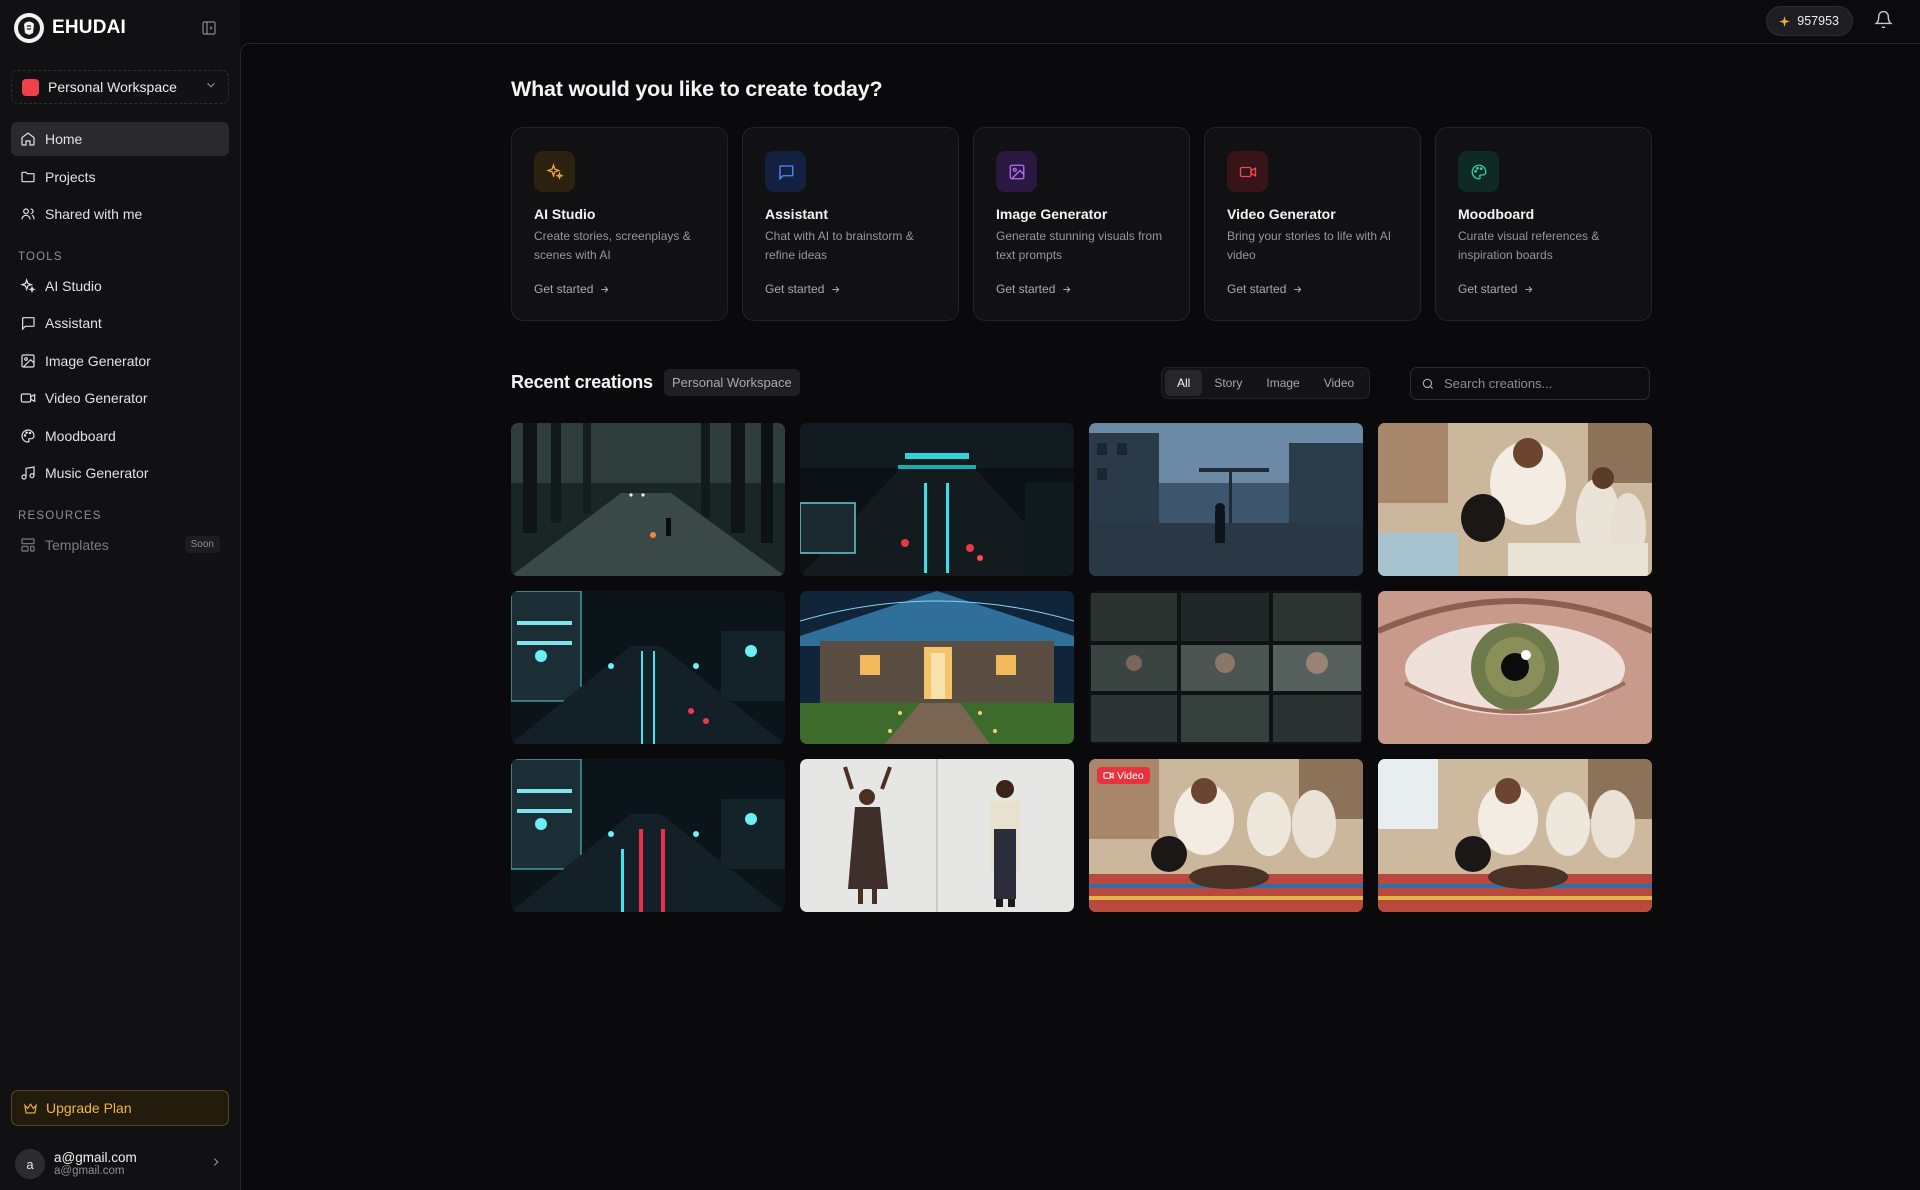 The width and height of the screenshot is (1920, 1190). What do you see at coordinates (1226, 835) in the screenshot?
I see `creation-thumbnail: Video` at bounding box center [1226, 835].